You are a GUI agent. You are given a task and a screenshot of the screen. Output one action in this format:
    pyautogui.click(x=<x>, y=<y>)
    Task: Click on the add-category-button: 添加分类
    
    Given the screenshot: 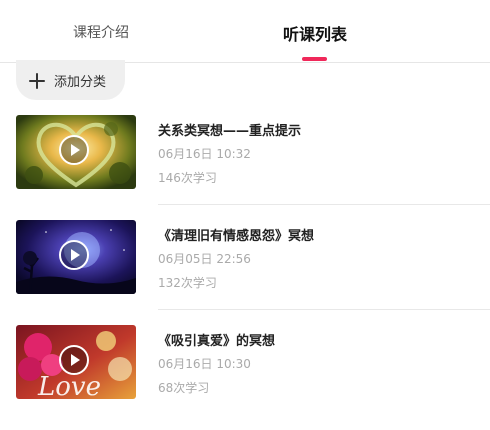 What is the action you would take?
    pyautogui.click(x=70, y=80)
    